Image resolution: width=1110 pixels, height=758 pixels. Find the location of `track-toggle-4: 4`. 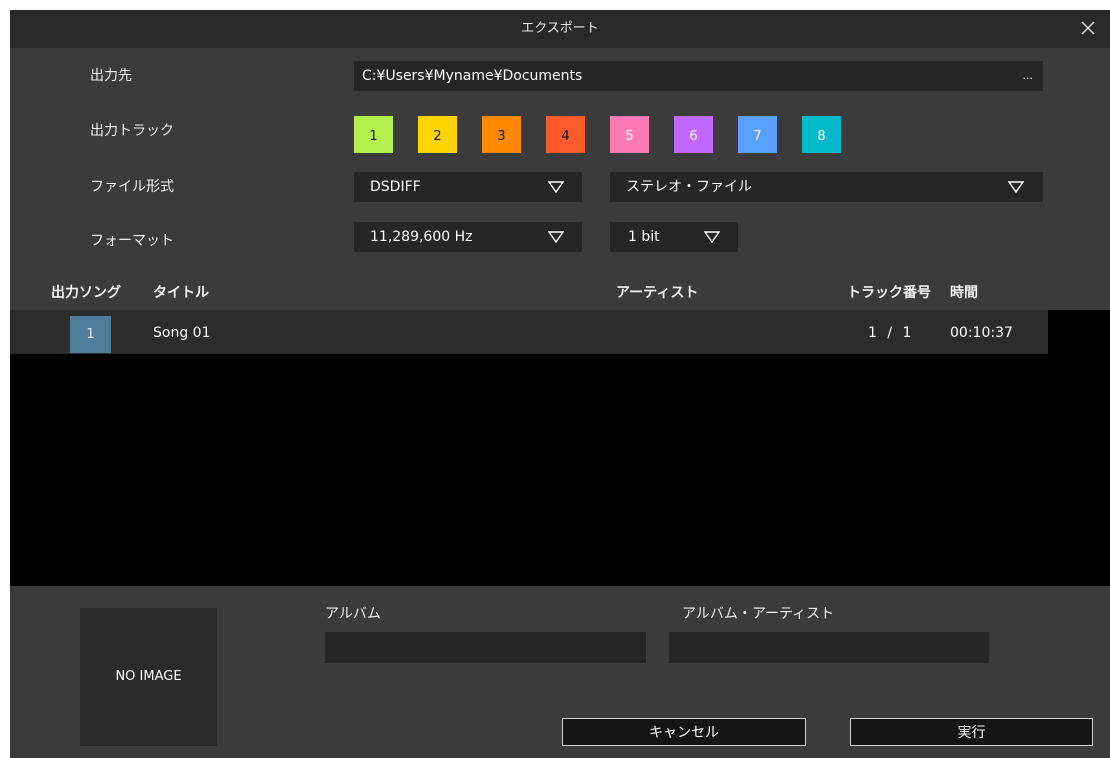

track-toggle-4: 4 is located at coordinates (565, 134).